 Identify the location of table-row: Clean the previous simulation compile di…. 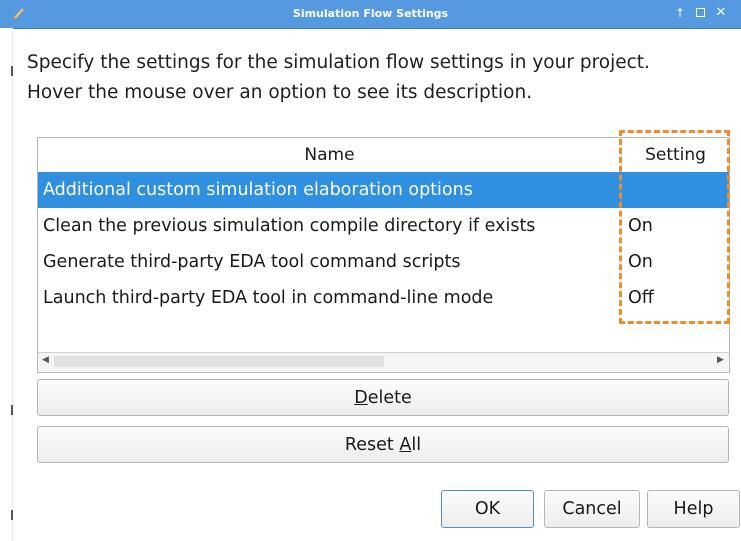
(383, 226).